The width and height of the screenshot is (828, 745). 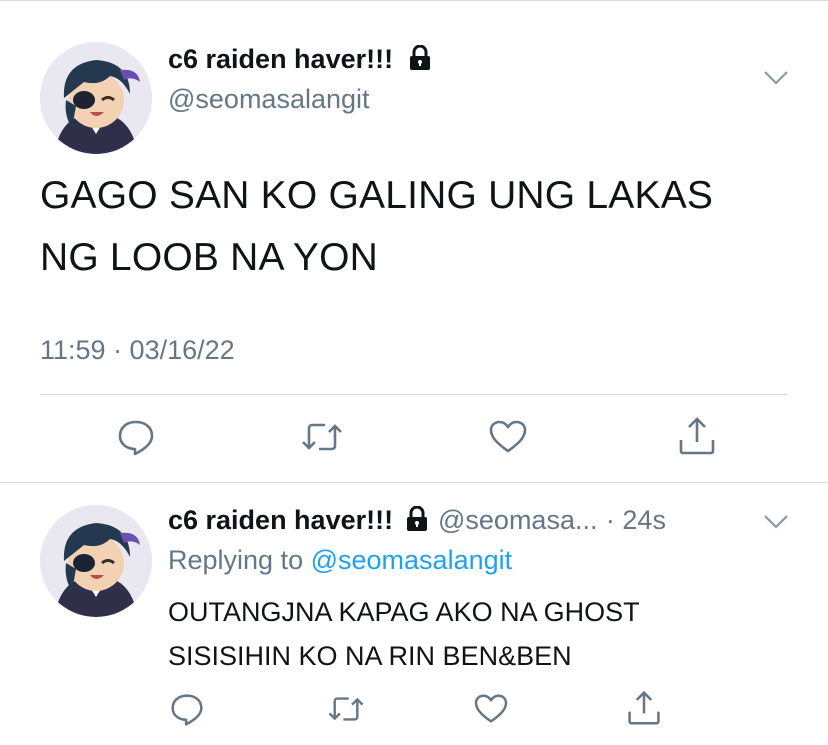 I want to click on reply-lock-icon, so click(x=417, y=521).